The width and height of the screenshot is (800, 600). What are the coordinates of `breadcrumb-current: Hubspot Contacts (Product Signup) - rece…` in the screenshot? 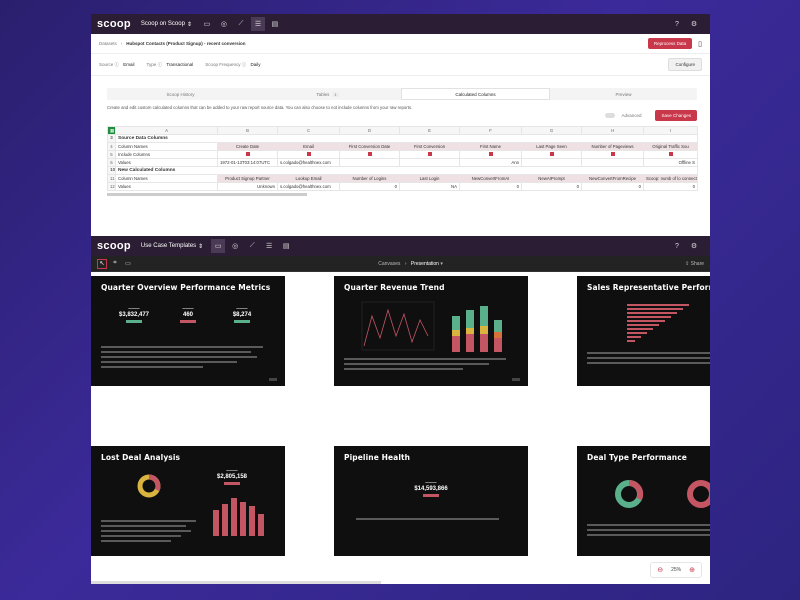 It's located at (186, 43).